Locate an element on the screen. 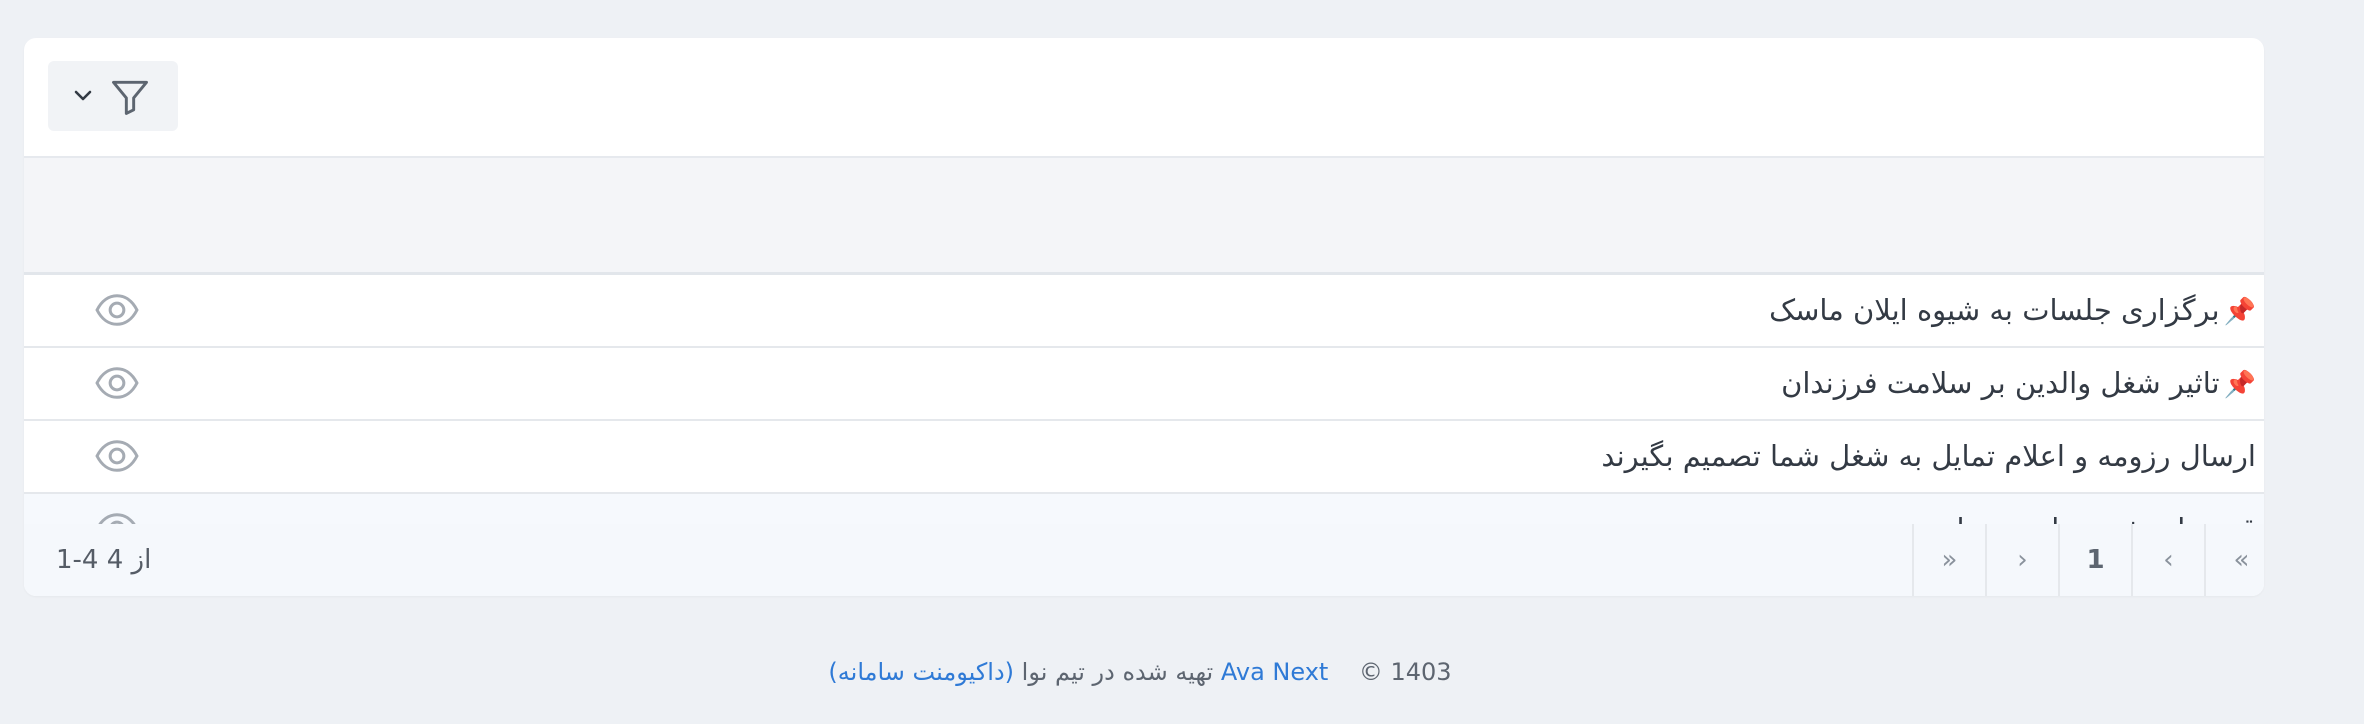  prev-page-button: ‹ is located at coordinates (2167, 560).